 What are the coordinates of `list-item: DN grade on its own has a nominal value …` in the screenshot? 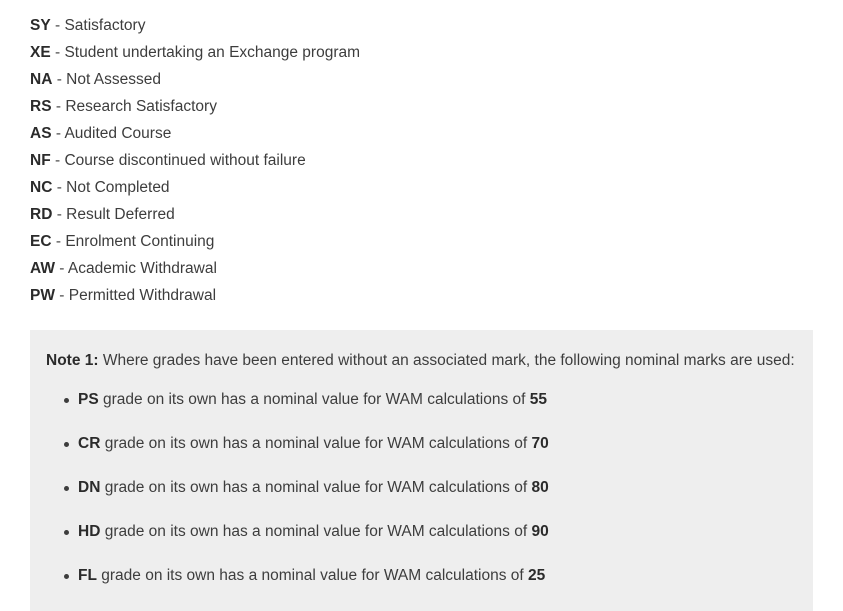 It's located at (421, 488).